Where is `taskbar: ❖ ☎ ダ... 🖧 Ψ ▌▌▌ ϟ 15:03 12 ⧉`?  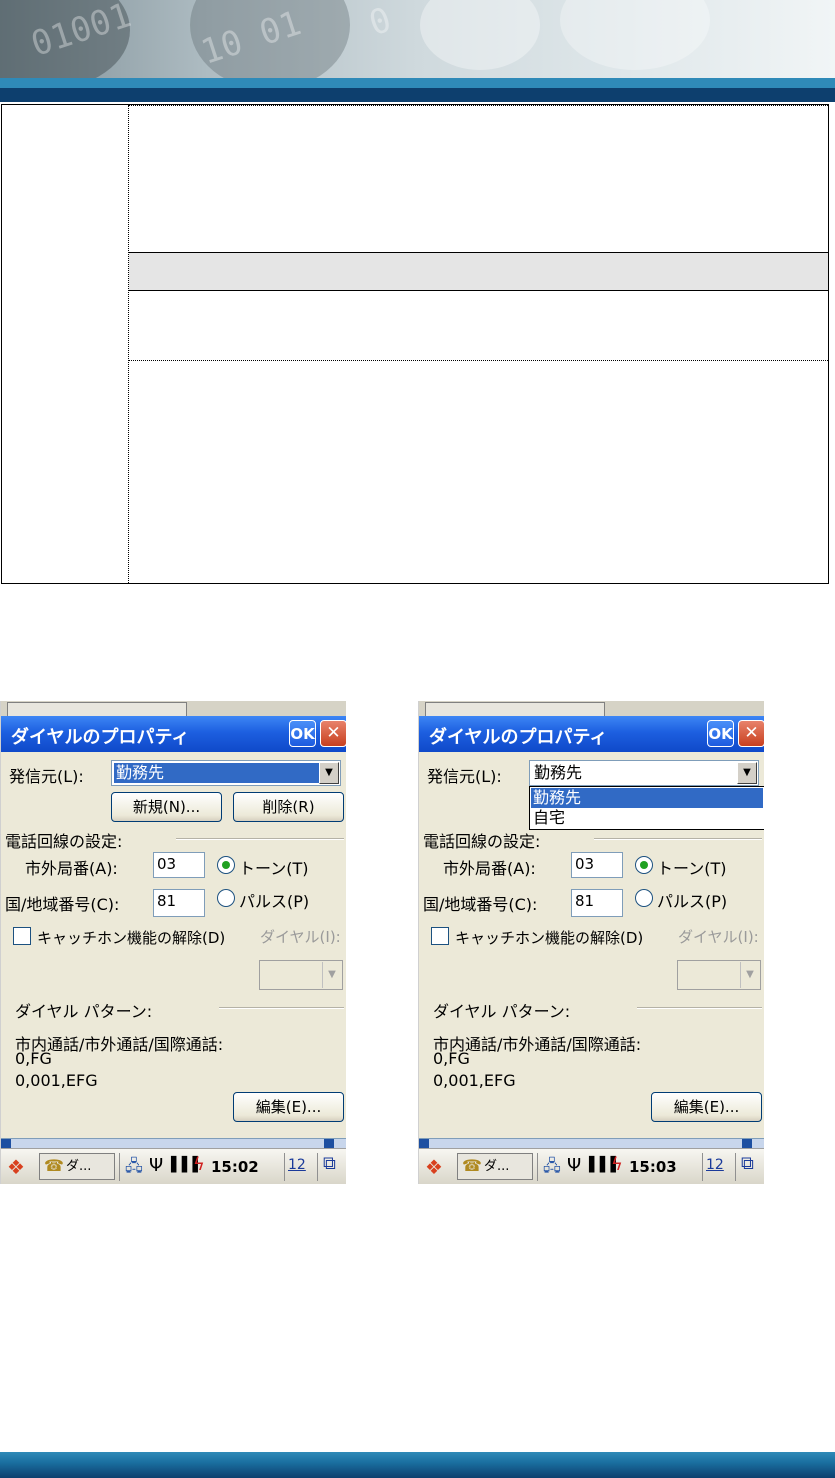 taskbar: ❖ ☎ ダ... 🖧 Ψ ▌▌▌ ϟ 15:03 12 ⧉ is located at coordinates (591, 1166).